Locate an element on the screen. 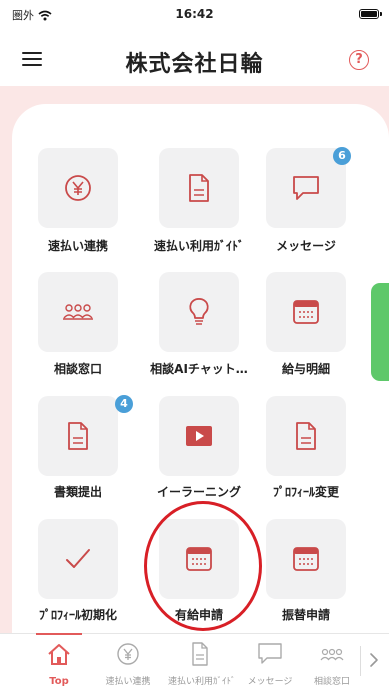 The width and height of the screenshot is (389, 689). page-title: 株式会社日輪 is located at coordinates (194, 64).